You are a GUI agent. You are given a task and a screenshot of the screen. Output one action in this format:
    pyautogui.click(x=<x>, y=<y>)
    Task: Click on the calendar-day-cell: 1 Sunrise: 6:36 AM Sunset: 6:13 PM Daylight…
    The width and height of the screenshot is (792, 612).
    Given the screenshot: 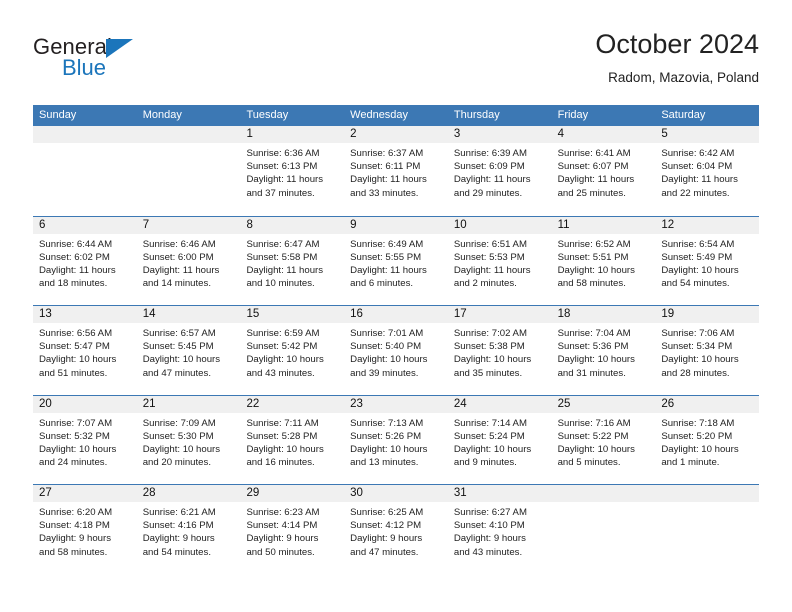 What is the action you would take?
    pyautogui.click(x=292, y=171)
    